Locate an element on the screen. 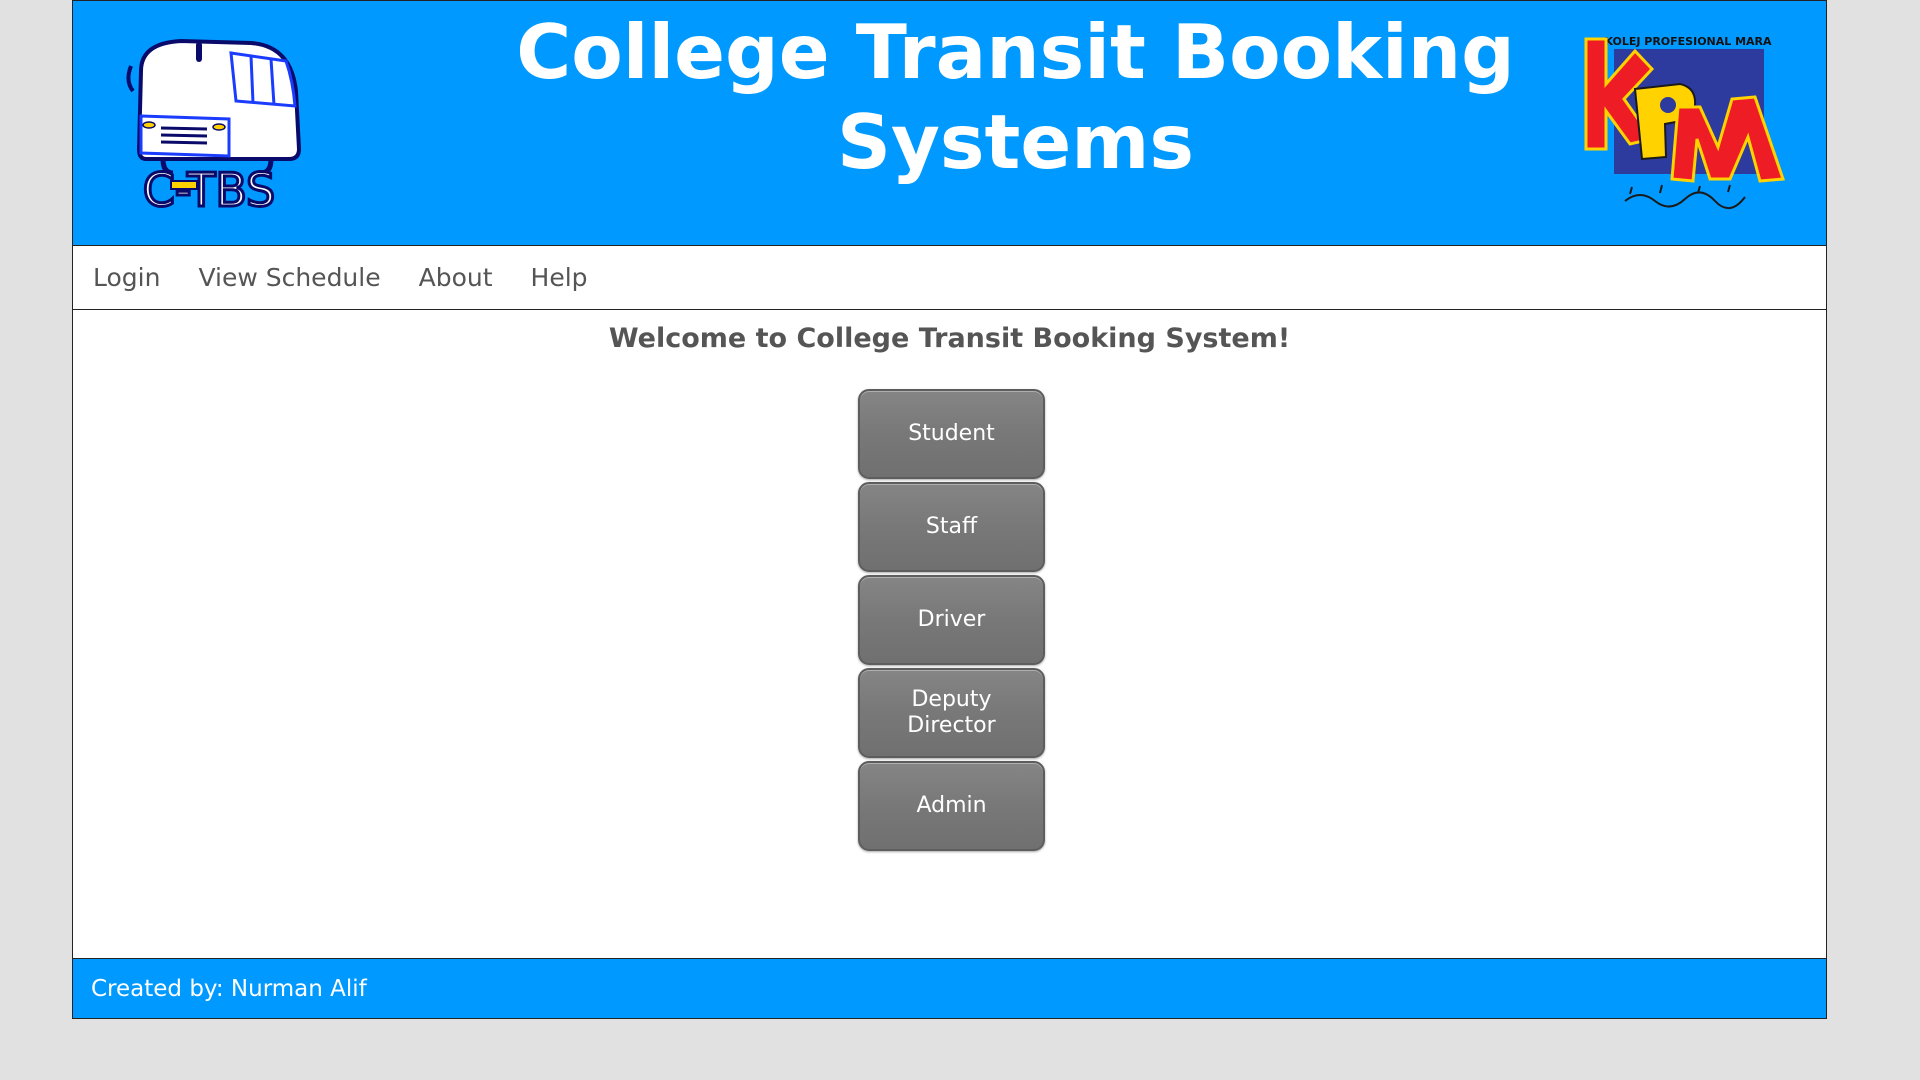  svg-text: KOLEJ PROFESIONAL MARA is located at coordinates (1688, 41).